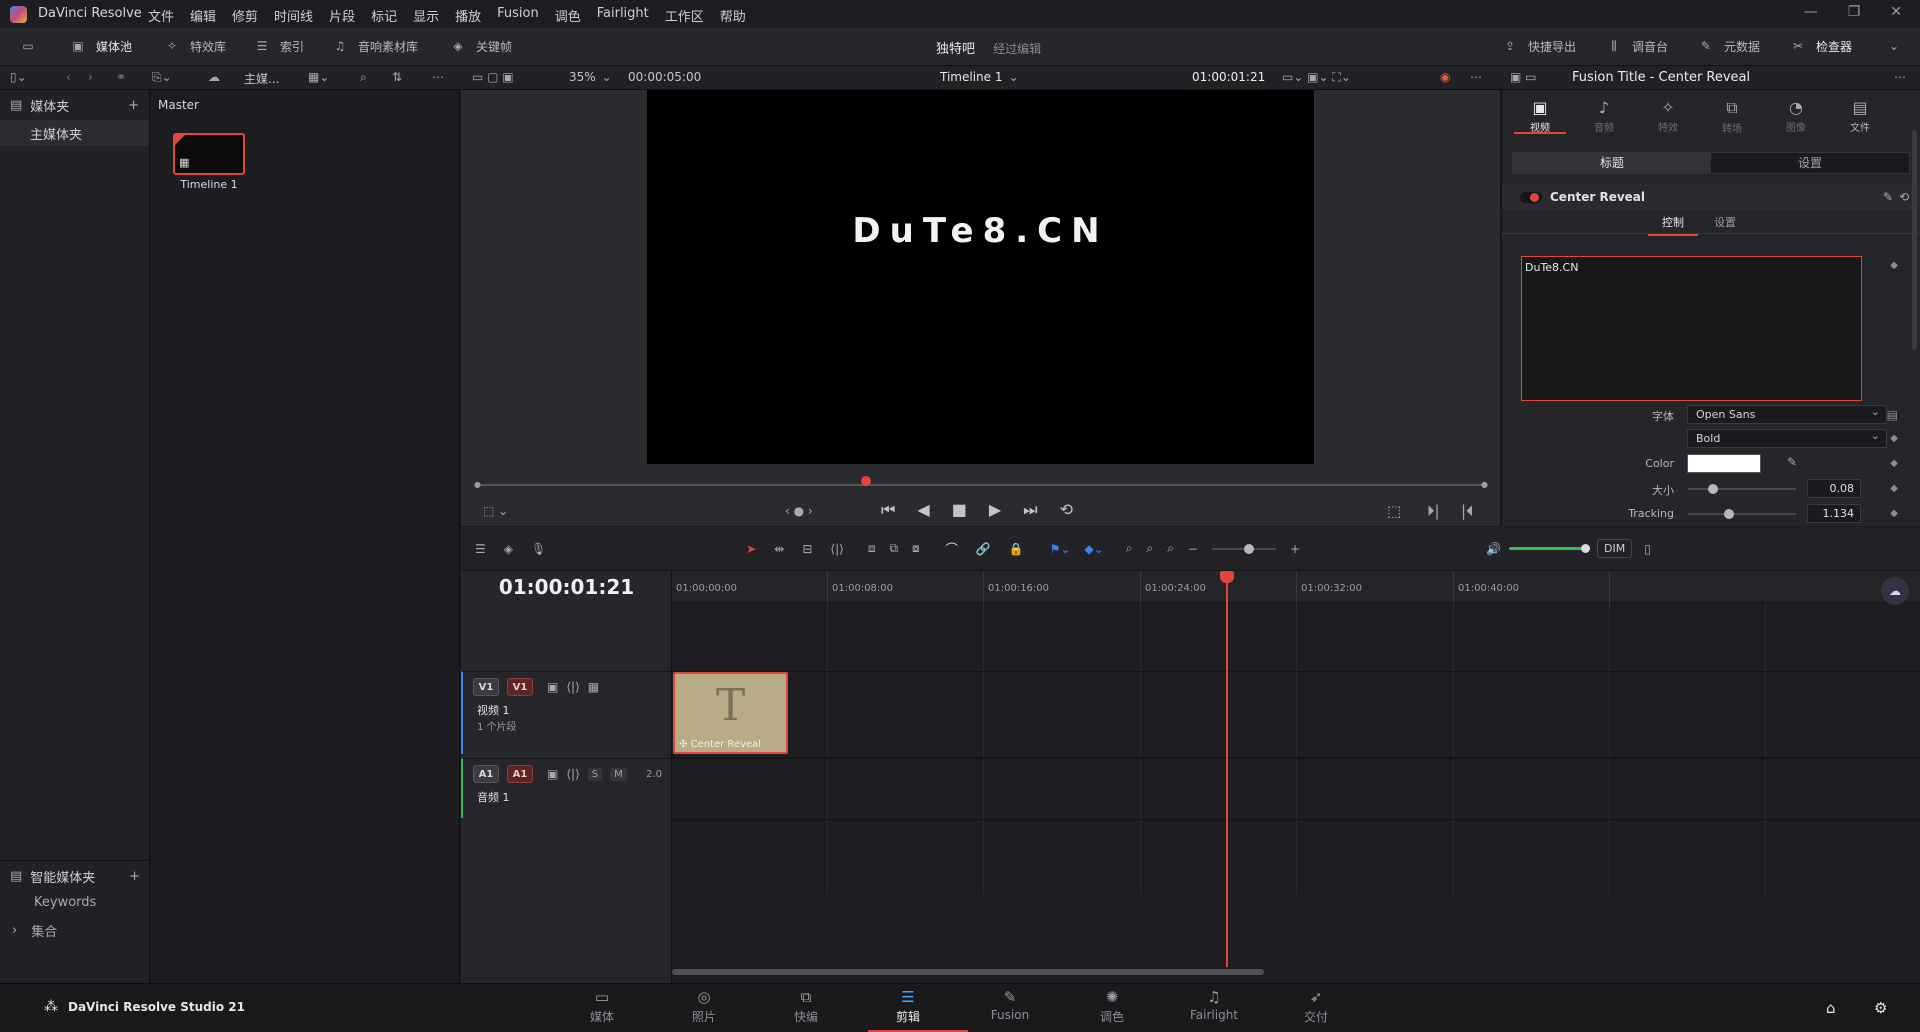 The height and width of the screenshot is (1032, 1920). What do you see at coordinates (161, 15) in the screenshot?
I see `menu-file: 文件` at bounding box center [161, 15].